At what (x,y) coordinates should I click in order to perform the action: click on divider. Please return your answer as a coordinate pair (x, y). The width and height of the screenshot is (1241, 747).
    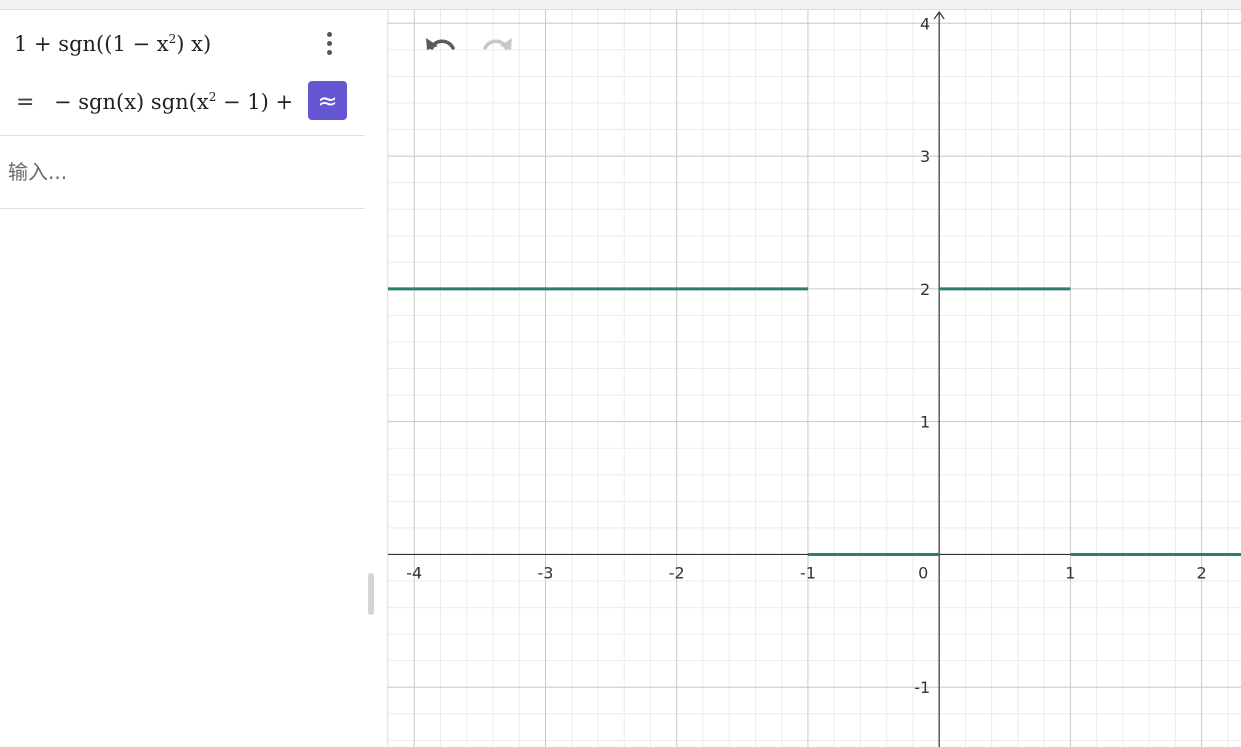
    Looking at the image, I should click on (182, 208).